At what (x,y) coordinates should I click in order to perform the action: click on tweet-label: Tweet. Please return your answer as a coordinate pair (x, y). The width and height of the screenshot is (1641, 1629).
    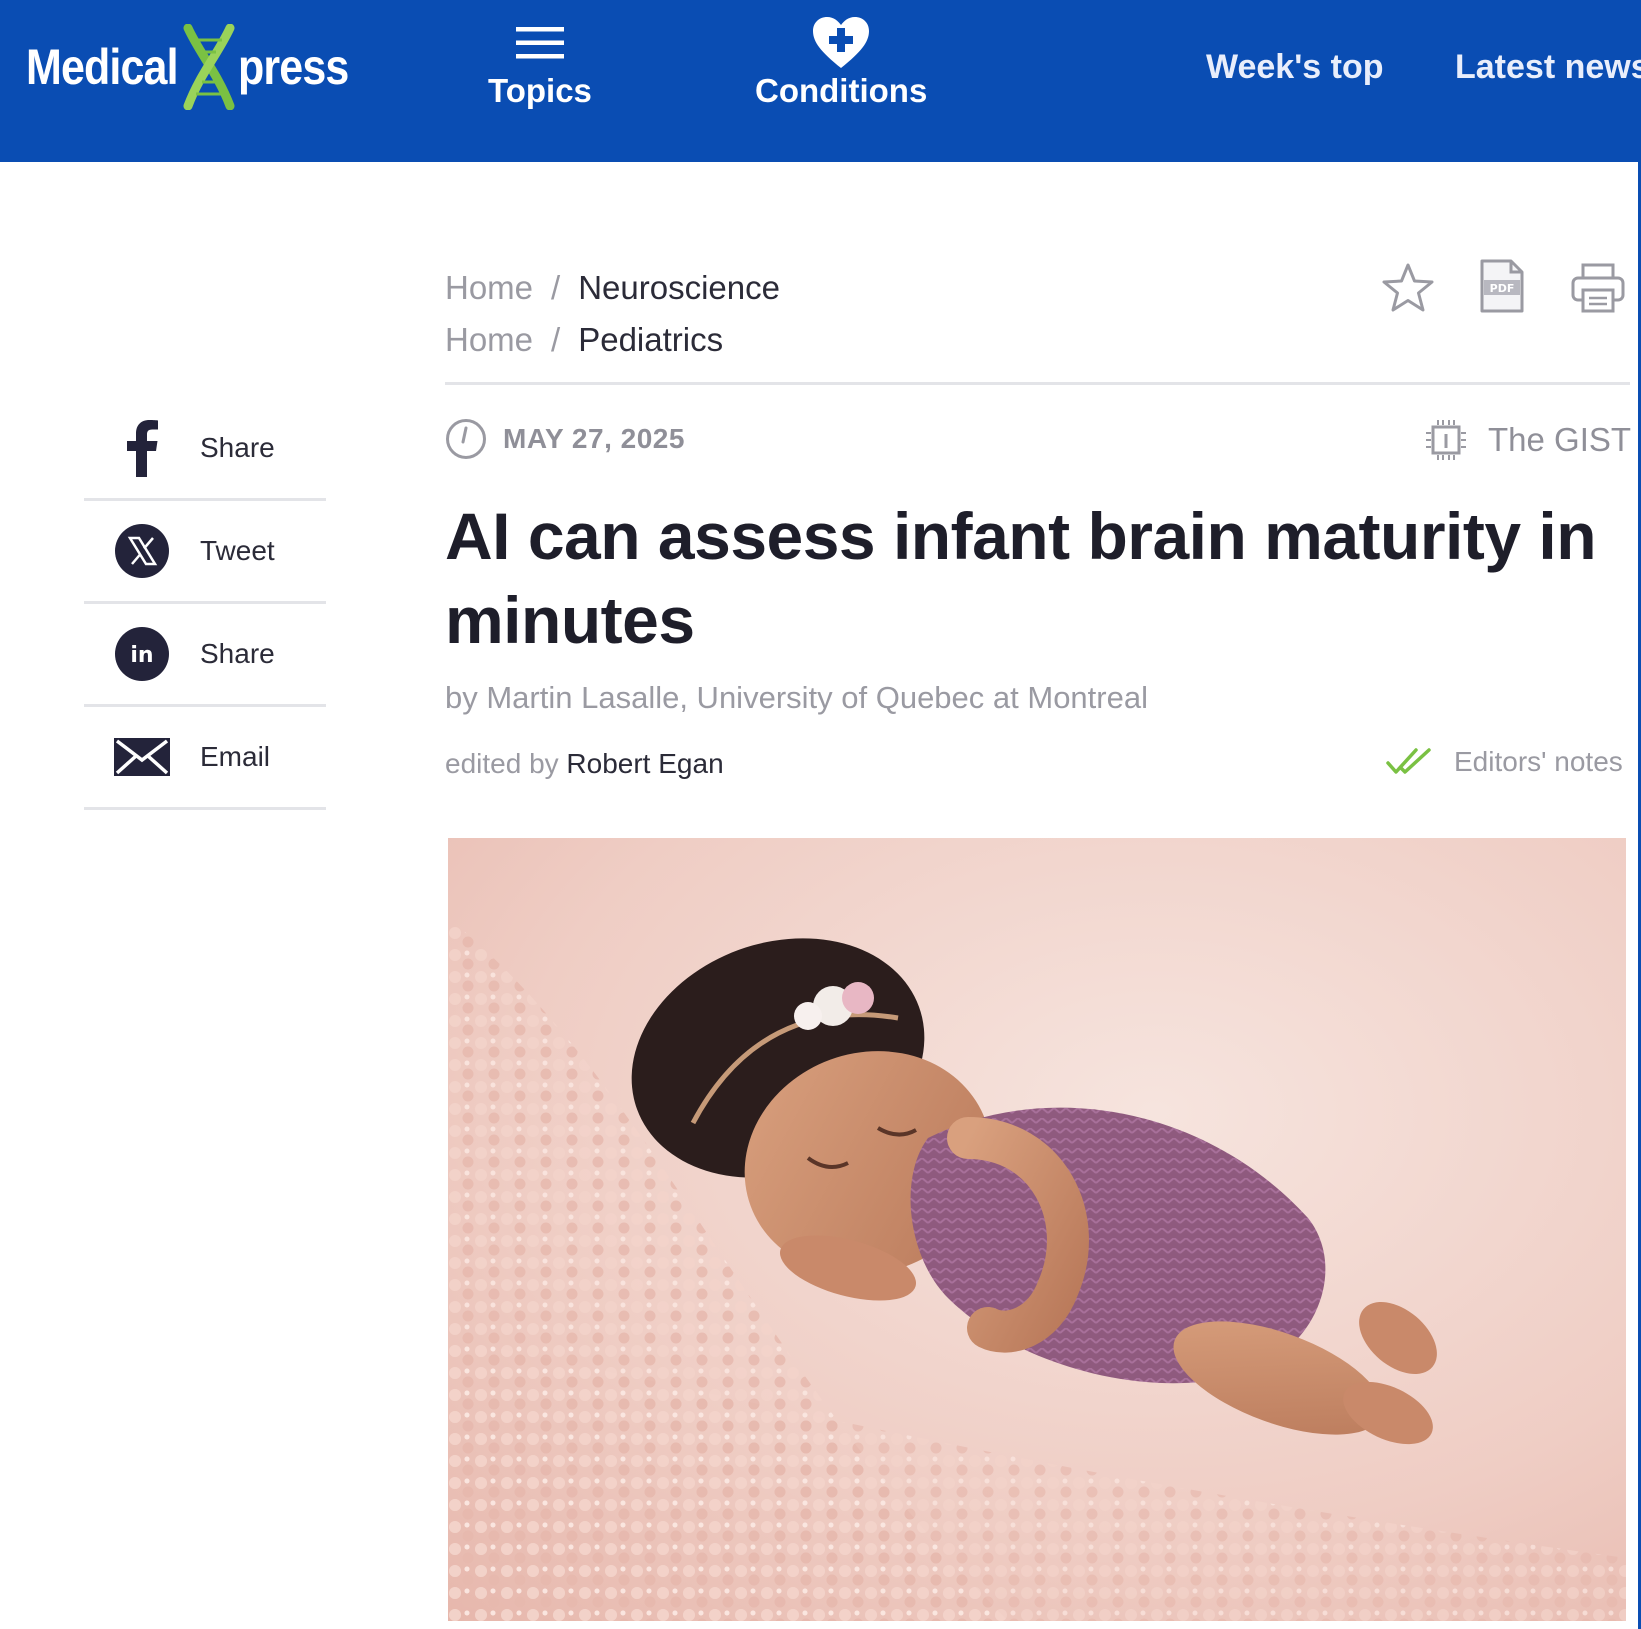
    Looking at the image, I should click on (237, 550).